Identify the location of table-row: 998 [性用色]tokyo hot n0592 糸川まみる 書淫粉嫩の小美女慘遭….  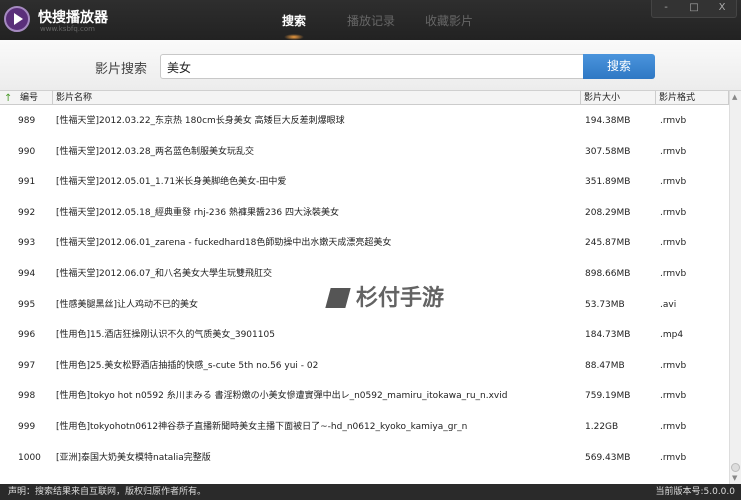
(364, 396).